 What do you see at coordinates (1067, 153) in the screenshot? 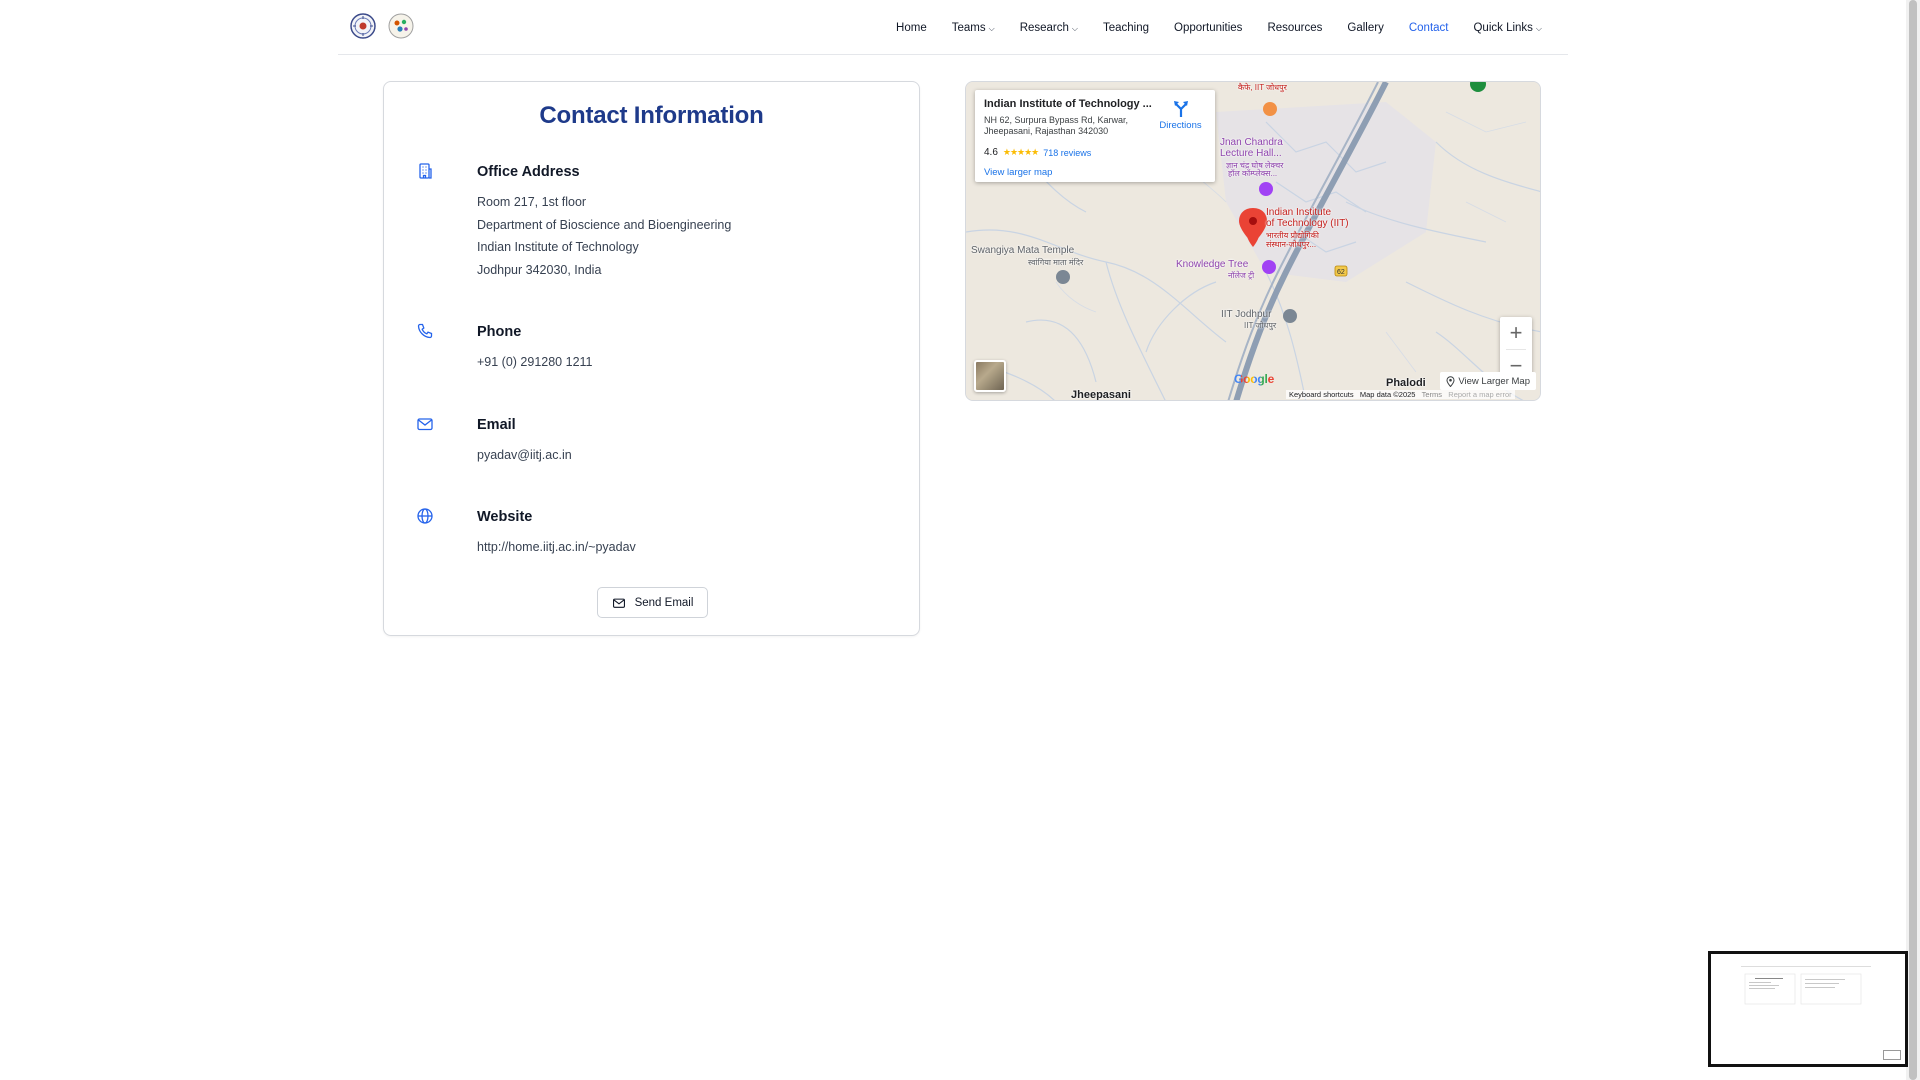
I see `reviews-link: 718 reviews` at bounding box center [1067, 153].